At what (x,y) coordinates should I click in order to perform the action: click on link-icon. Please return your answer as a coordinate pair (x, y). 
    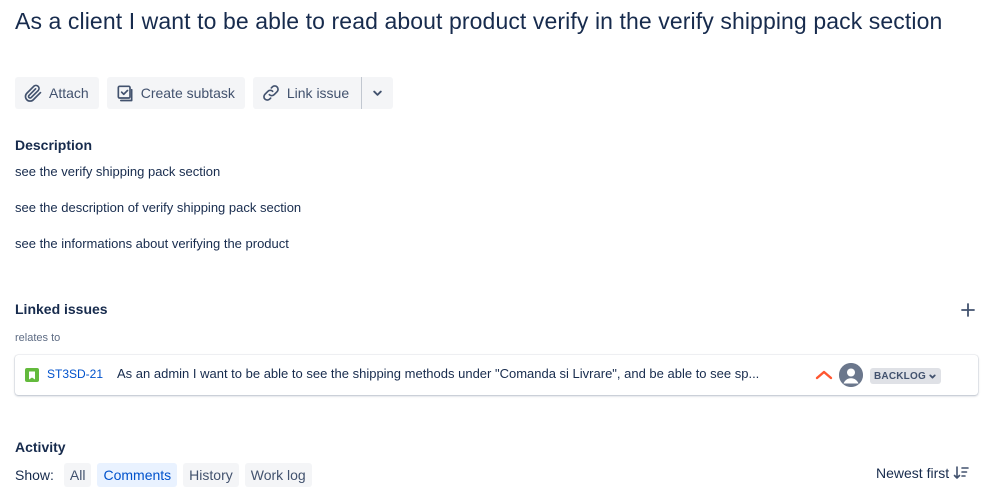
    Looking at the image, I should click on (271, 93).